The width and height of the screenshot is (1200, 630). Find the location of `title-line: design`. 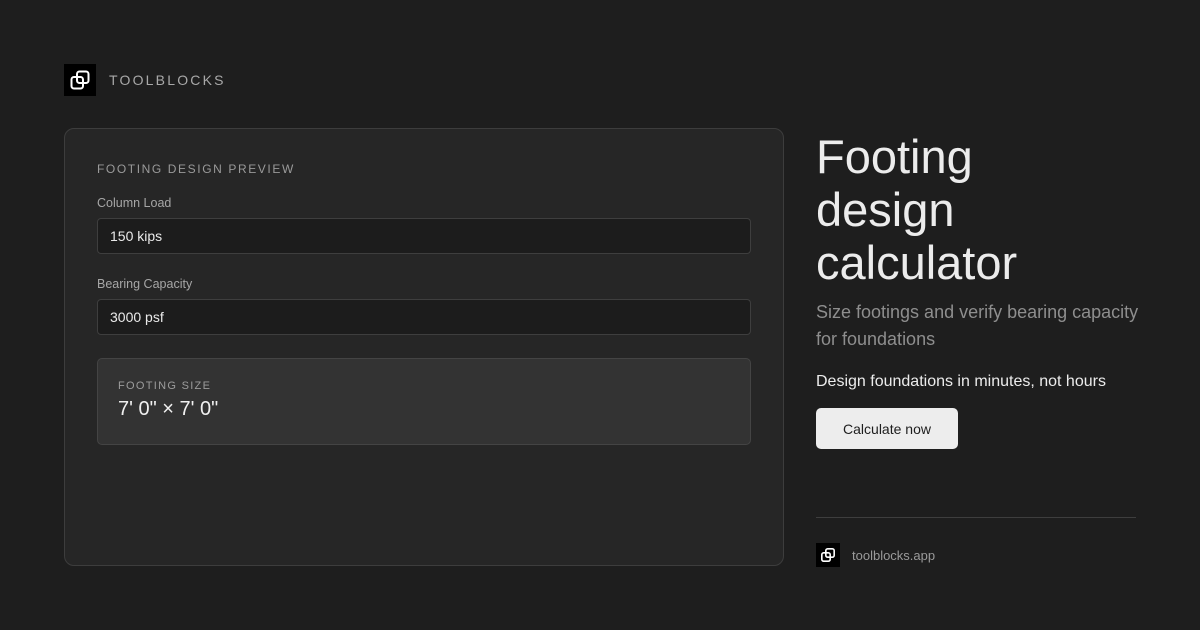

title-line: design is located at coordinates (885, 209).